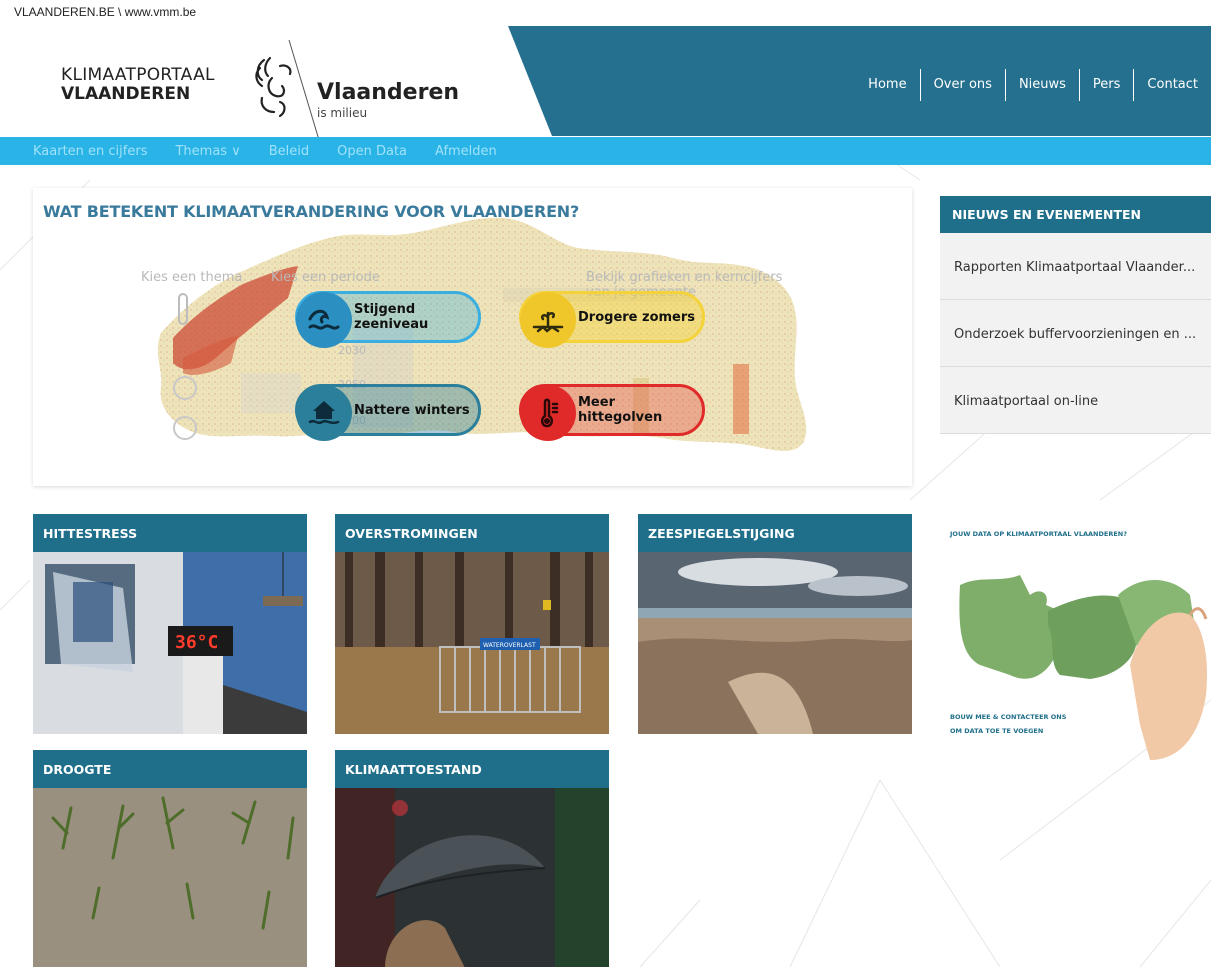 This screenshot has width=1211, height=967. What do you see at coordinates (472, 643) in the screenshot?
I see `flood-photo: WATEROVERLAST` at bounding box center [472, 643].